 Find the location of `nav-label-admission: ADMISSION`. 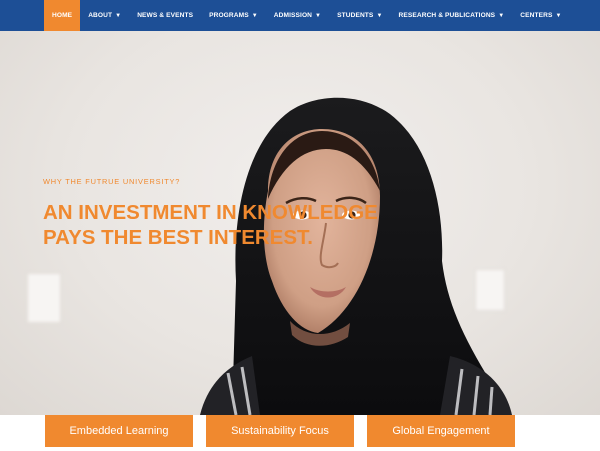

nav-label-admission: ADMISSION is located at coordinates (293, 15).